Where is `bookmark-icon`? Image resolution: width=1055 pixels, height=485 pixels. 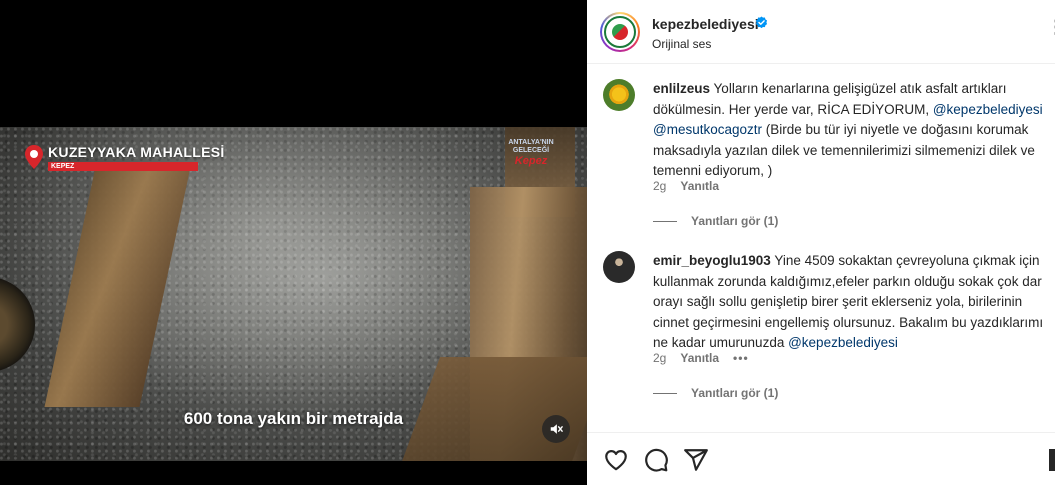 bookmark-icon is located at coordinates (1052, 460).